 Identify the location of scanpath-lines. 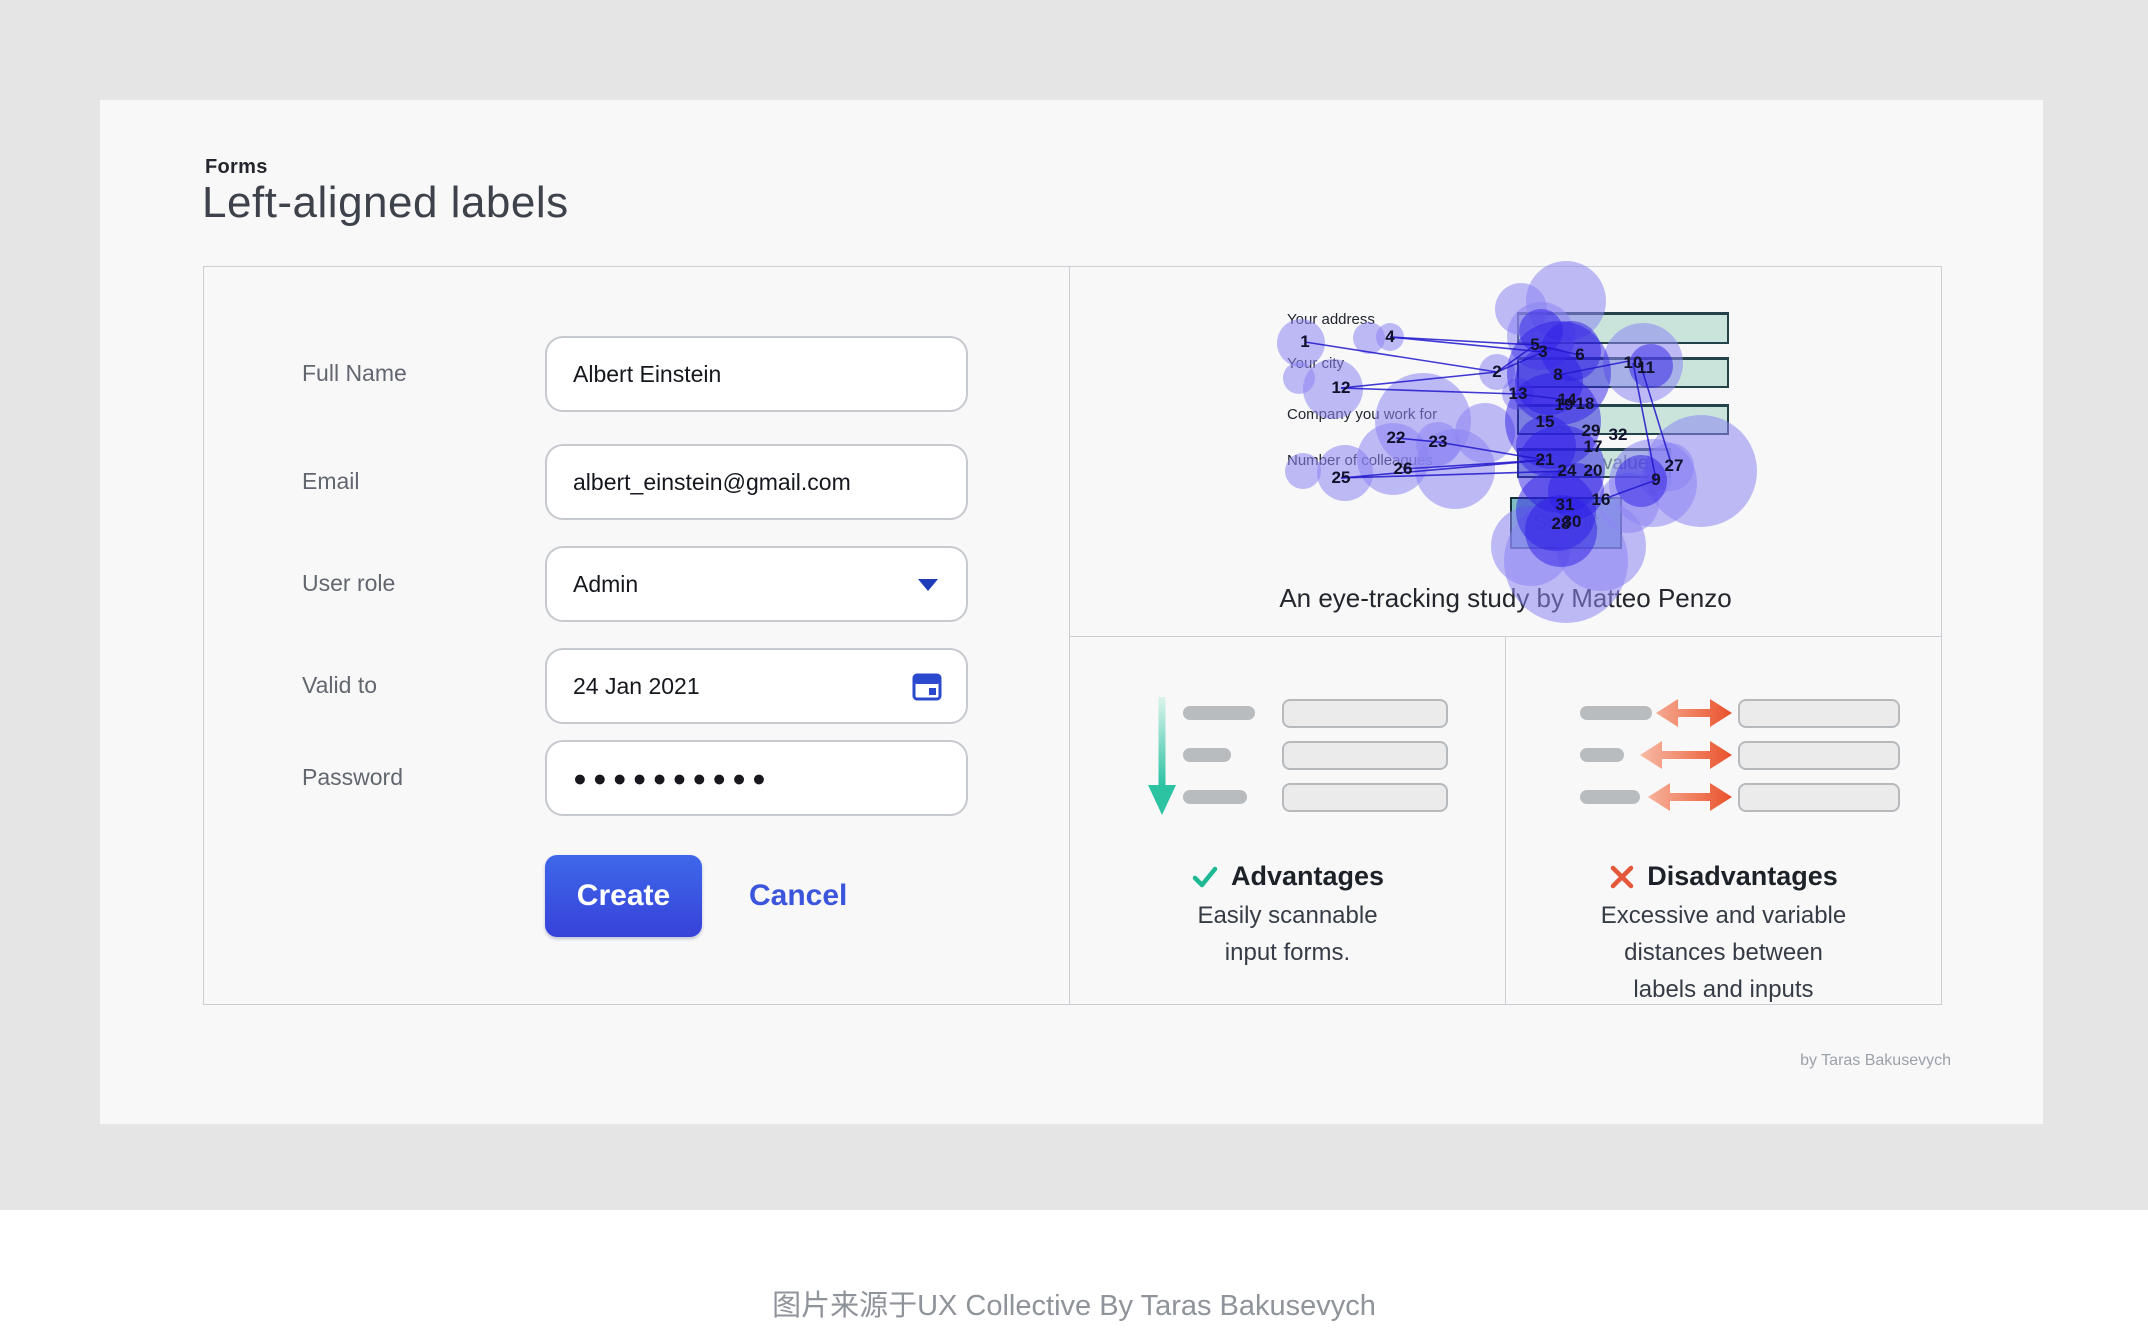
(1488, 418).